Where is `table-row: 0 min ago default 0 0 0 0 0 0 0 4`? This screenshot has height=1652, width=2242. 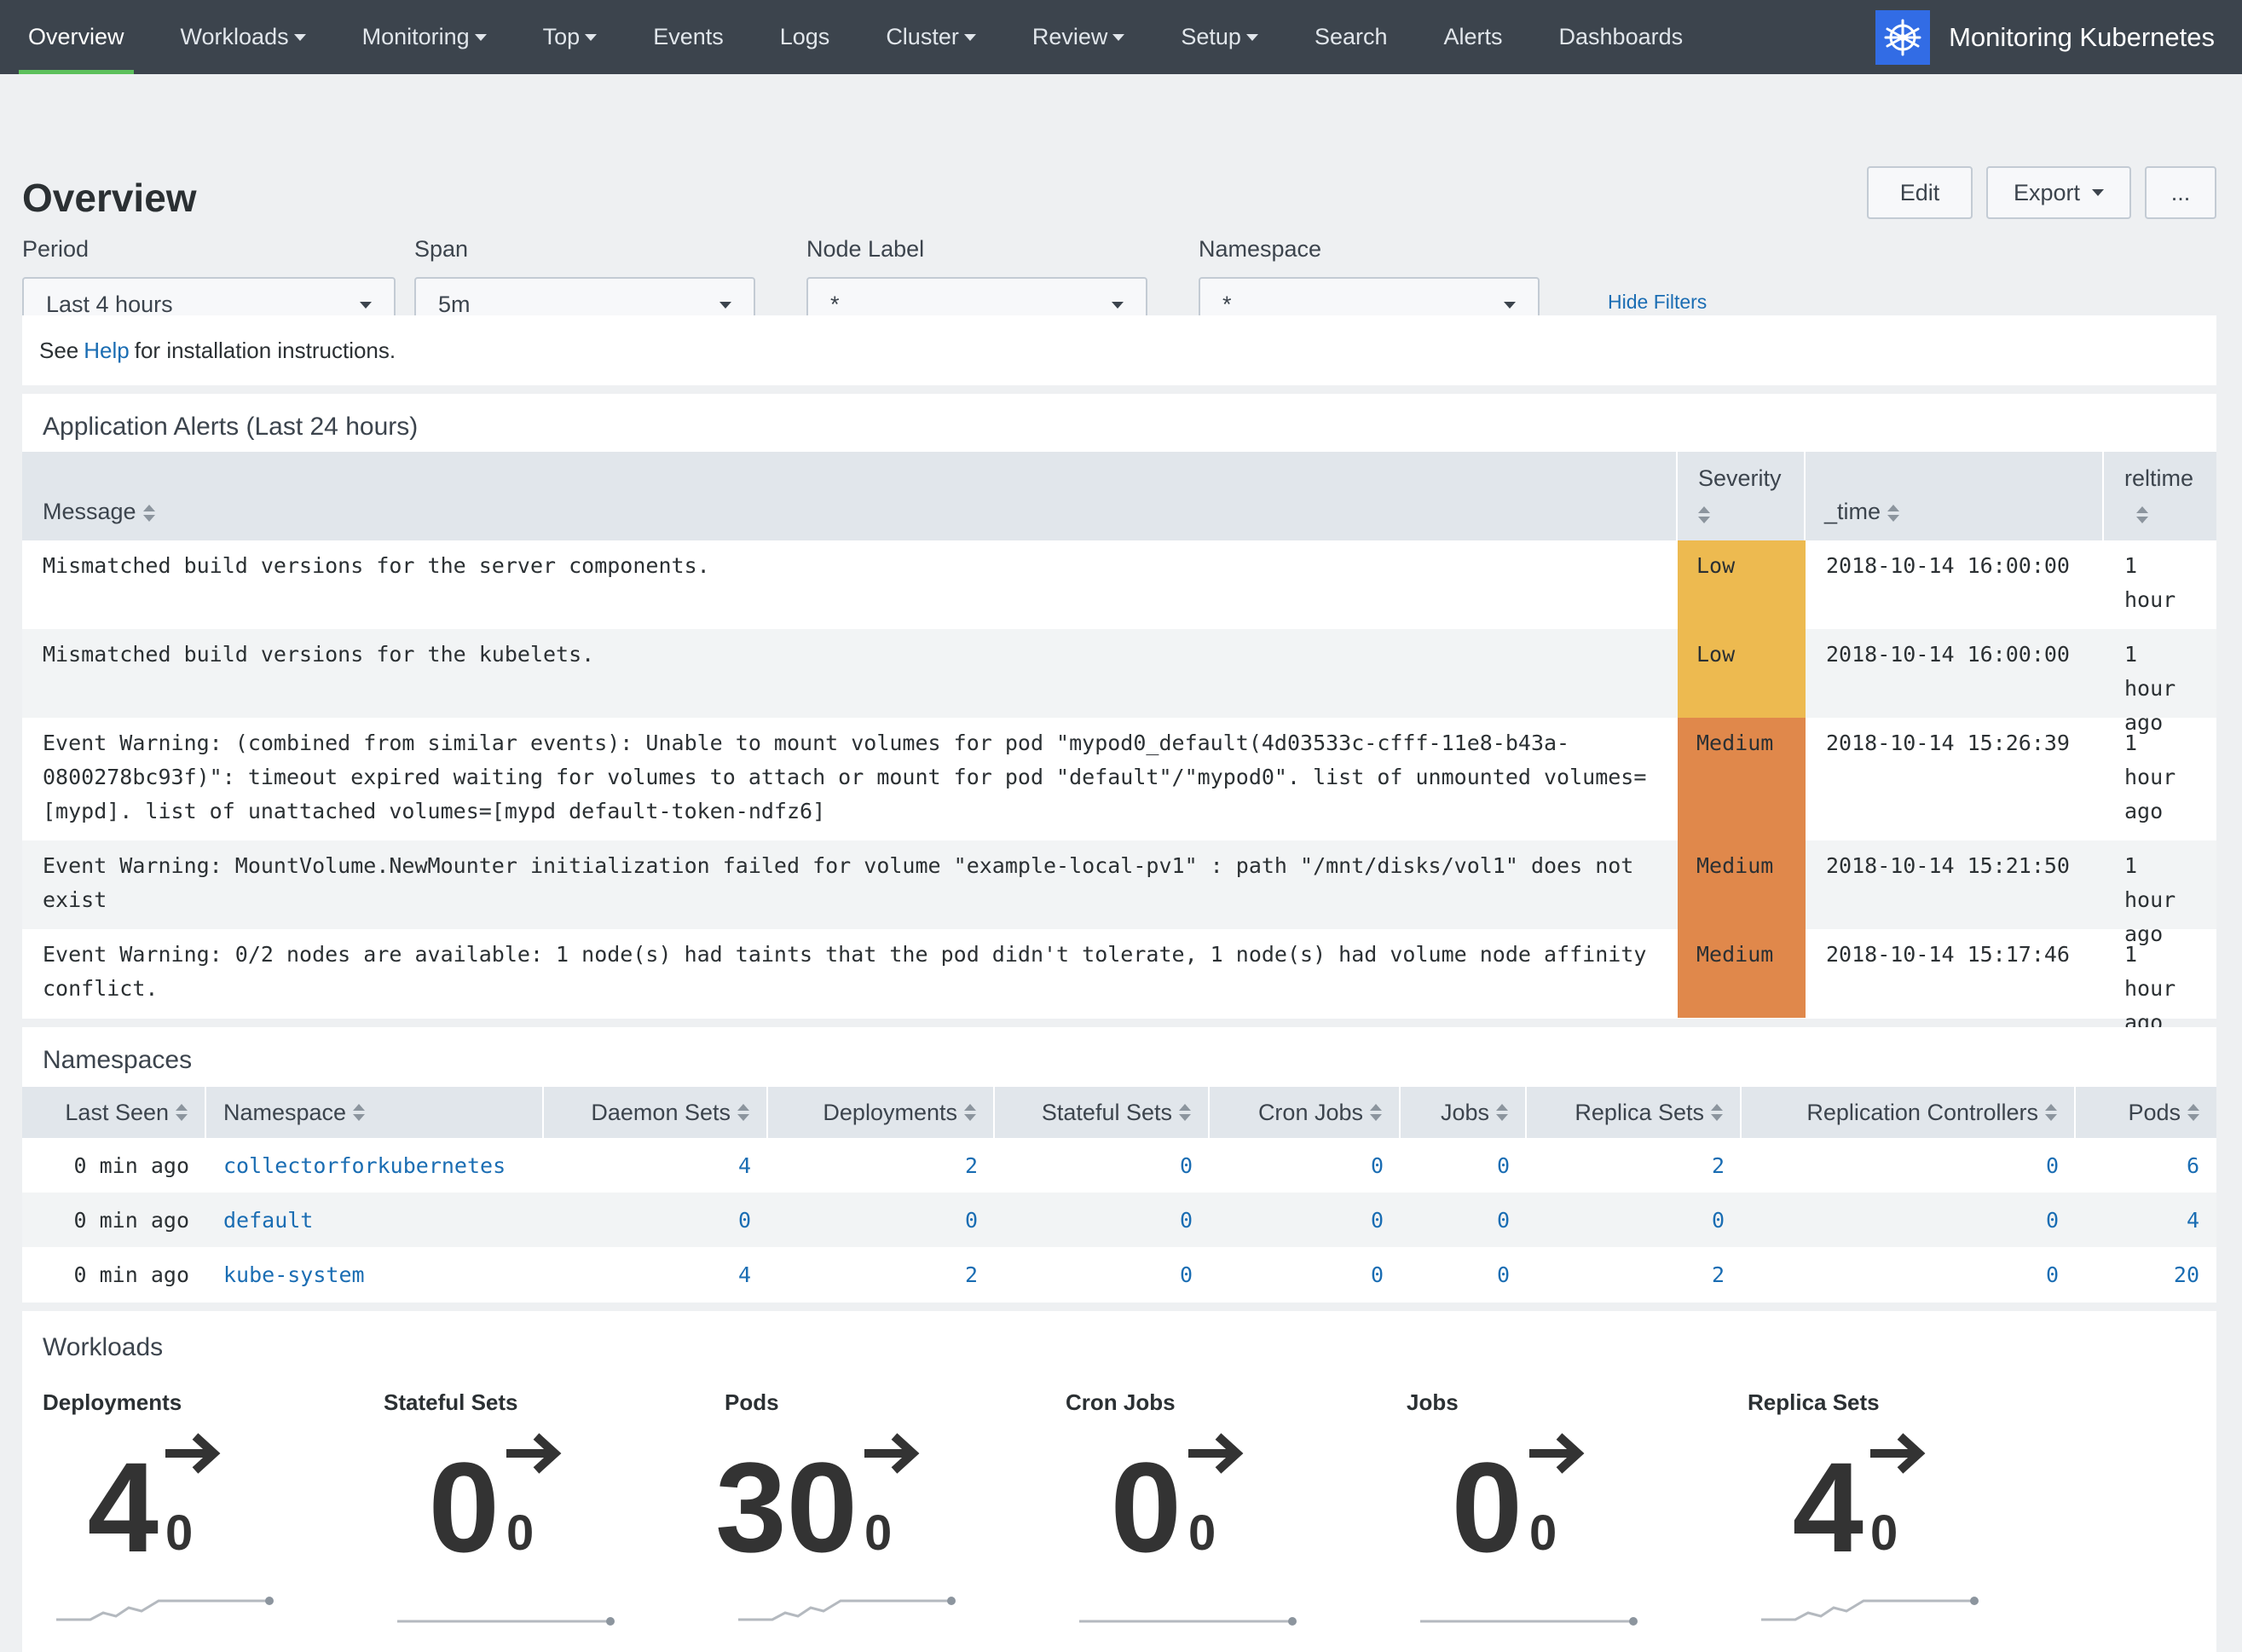
table-row: 0 min ago default 0 0 0 0 0 0 0 4 is located at coordinates (1119, 1220).